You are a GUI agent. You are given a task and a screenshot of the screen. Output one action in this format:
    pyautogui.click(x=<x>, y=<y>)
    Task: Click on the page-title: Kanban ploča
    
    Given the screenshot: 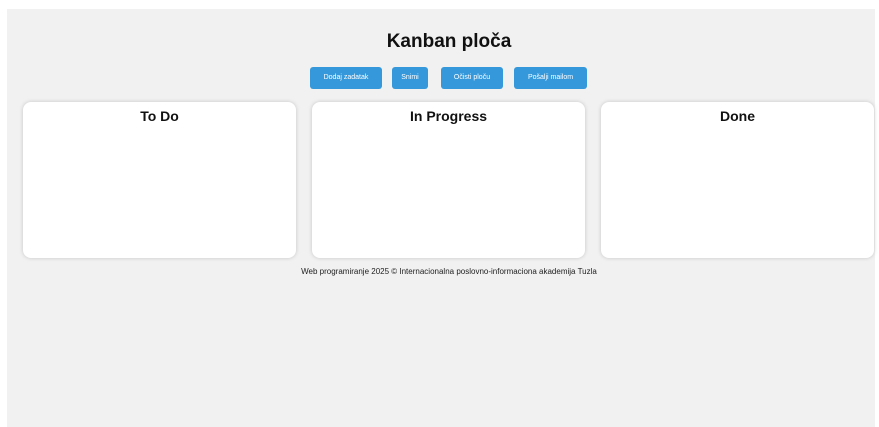 What is the action you would take?
    pyautogui.click(x=449, y=41)
    